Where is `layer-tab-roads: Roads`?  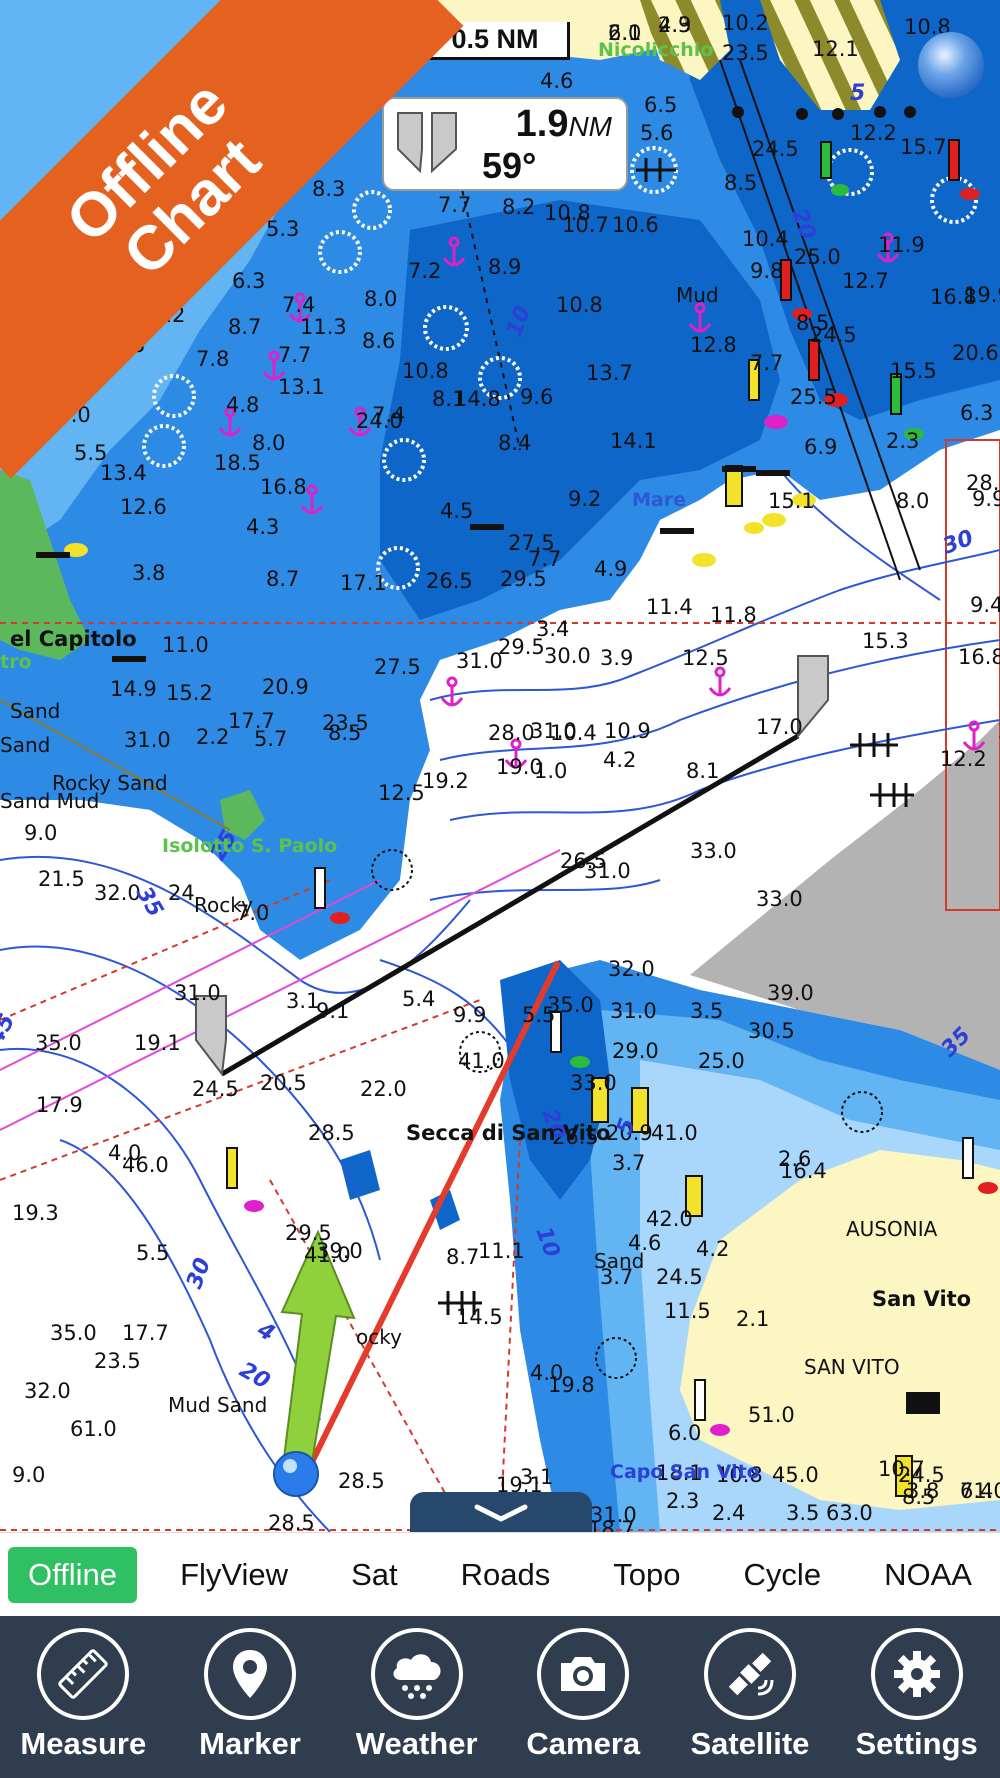
layer-tab-roads: Roads is located at coordinates (506, 1575).